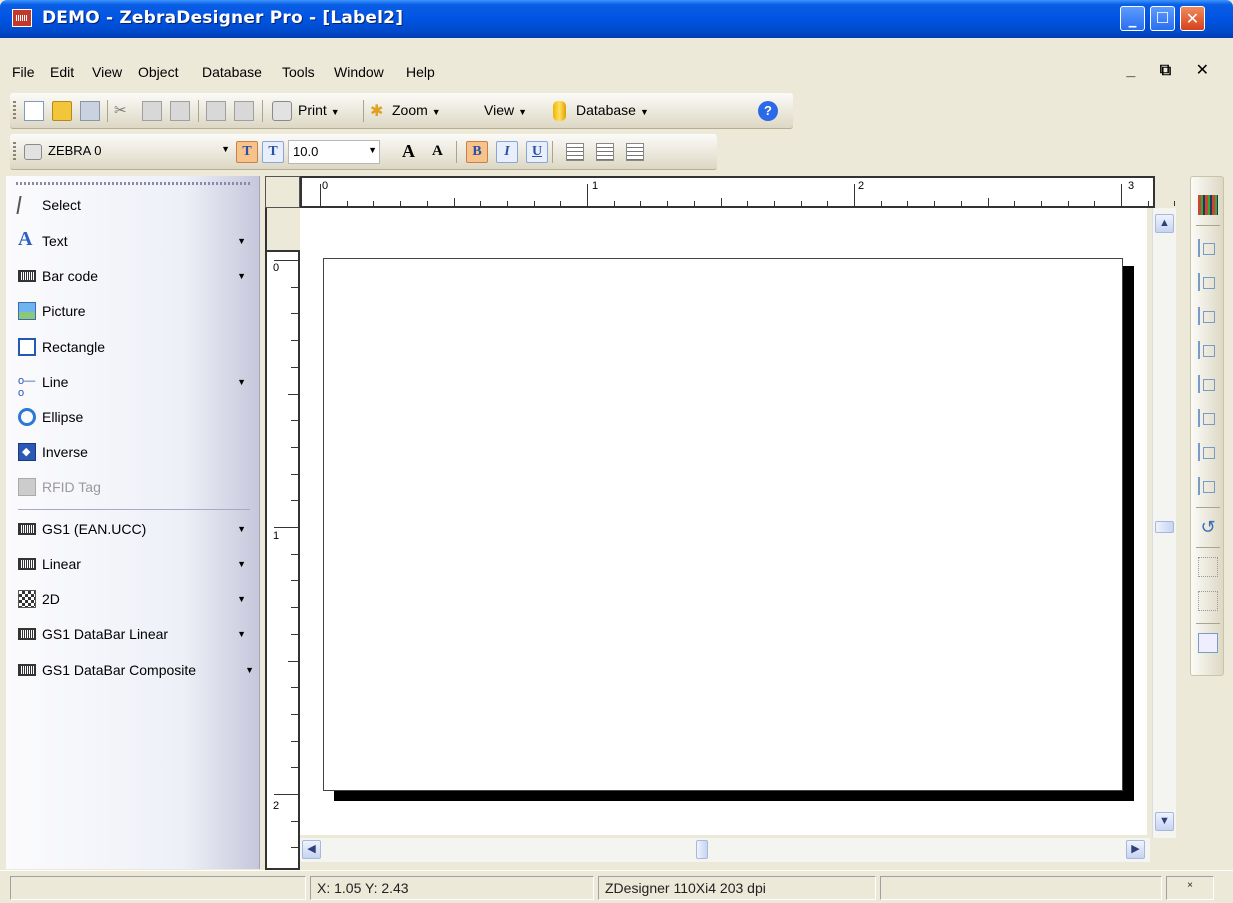 Image resolution: width=1233 pixels, height=903 pixels. What do you see at coordinates (232, 72) in the screenshot?
I see `menu-database: Database` at bounding box center [232, 72].